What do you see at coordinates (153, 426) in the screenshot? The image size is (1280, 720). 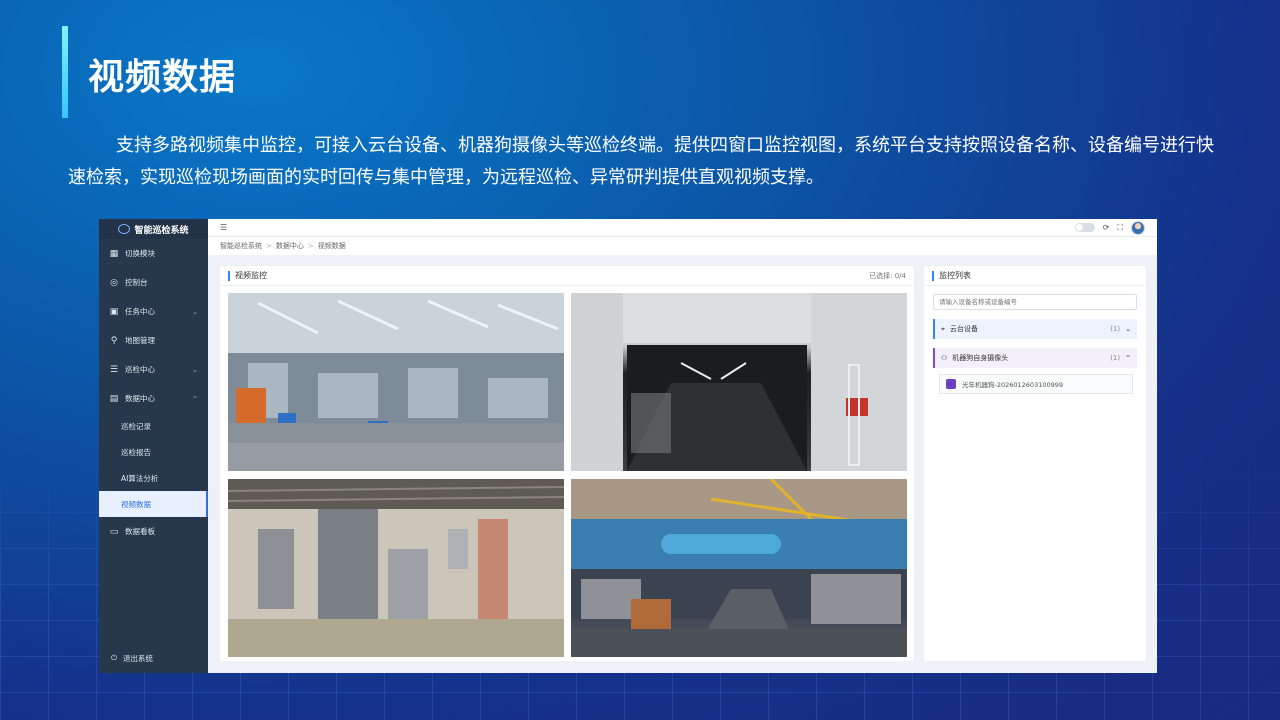 I see `sidebar-sub-inspection-records: 巡检记录` at bounding box center [153, 426].